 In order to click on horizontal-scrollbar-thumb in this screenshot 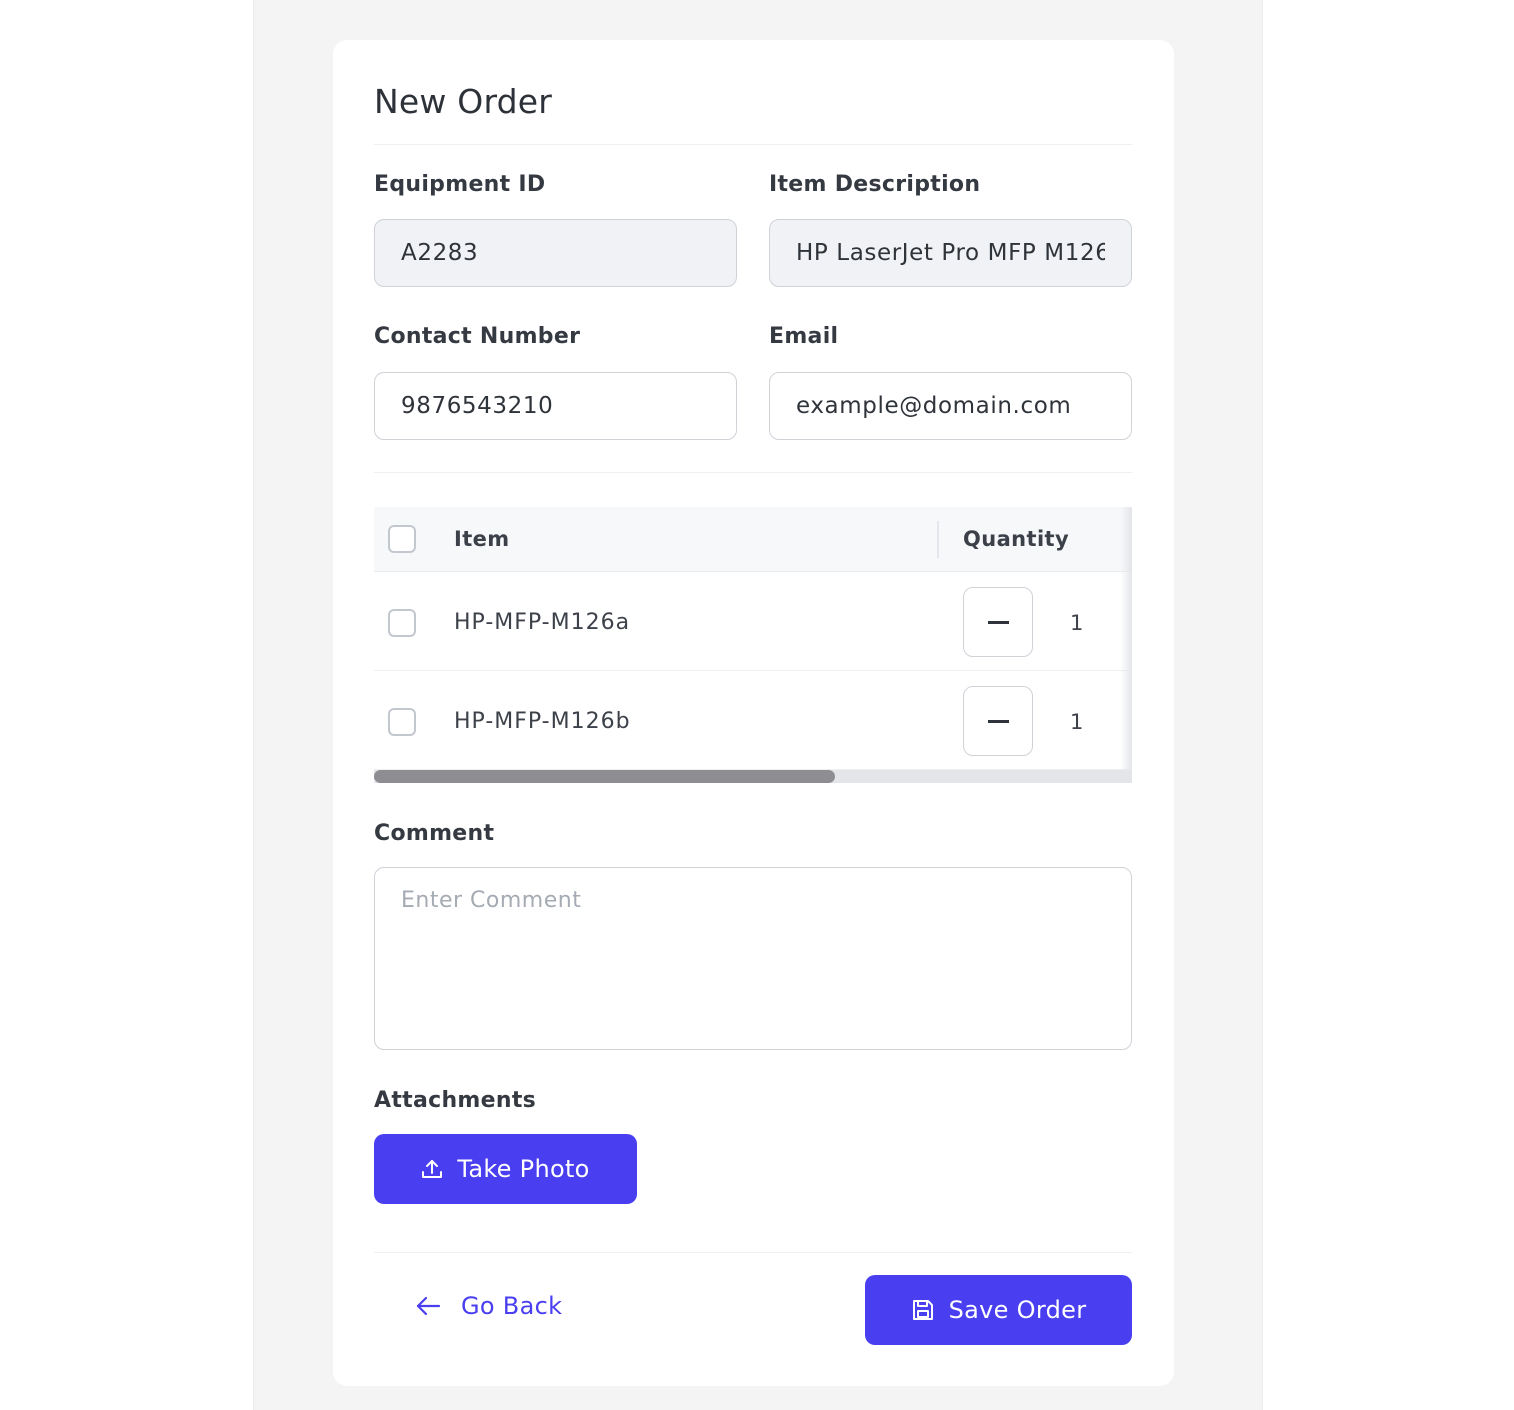, I will do `click(604, 776)`.